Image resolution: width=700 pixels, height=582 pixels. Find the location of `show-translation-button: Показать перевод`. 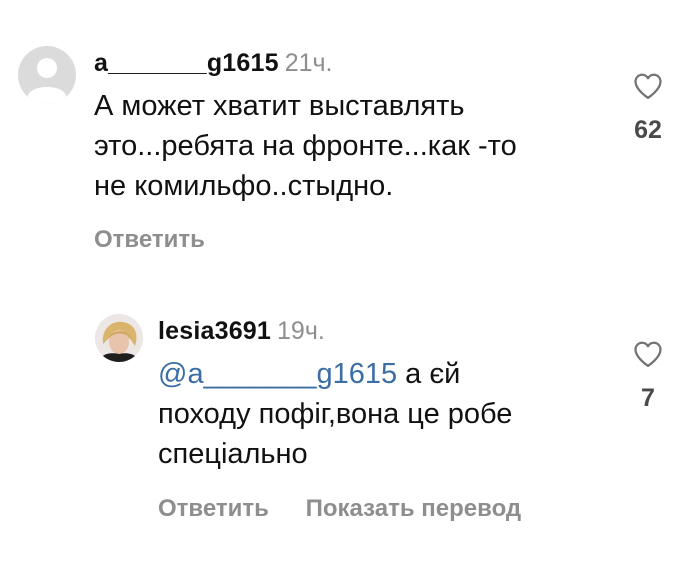

show-translation-button: Показать перевод is located at coordinates (414, 508).